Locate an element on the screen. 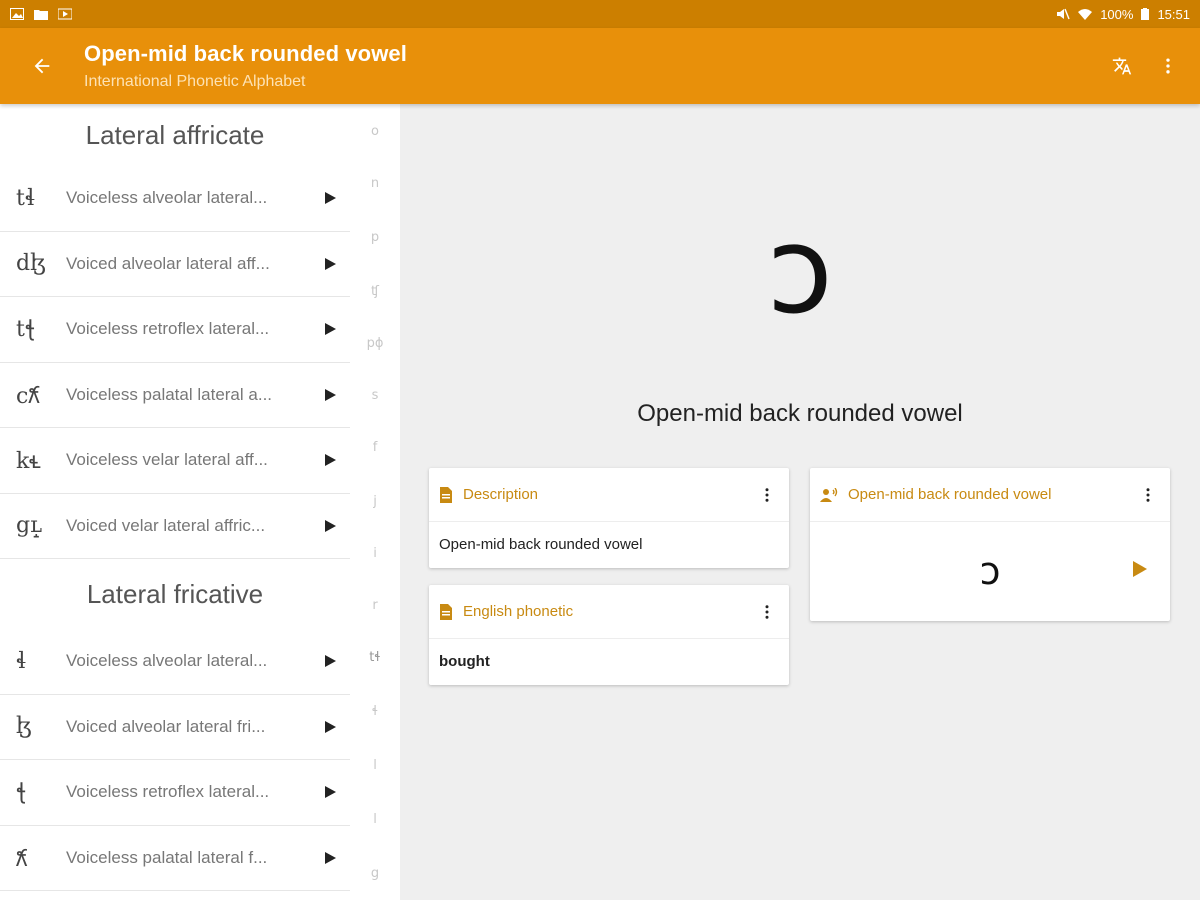 The width and height of the screenshot is (1200, 900). english-phonetic-menu-button is located at coordinates (767, 612).